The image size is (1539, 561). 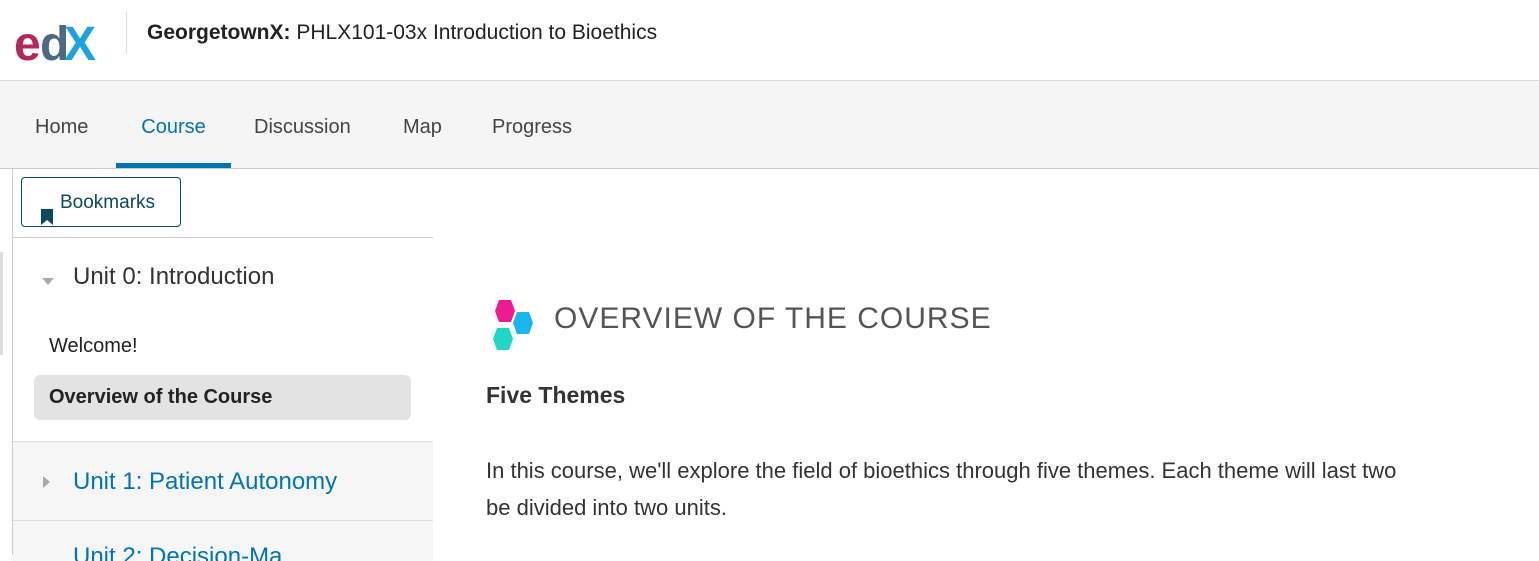 What do you see at coordinates (606, 507) in the screenshot?
I see `paragraph-line-2: be divided into two units.` at bounding box center [606, 507].